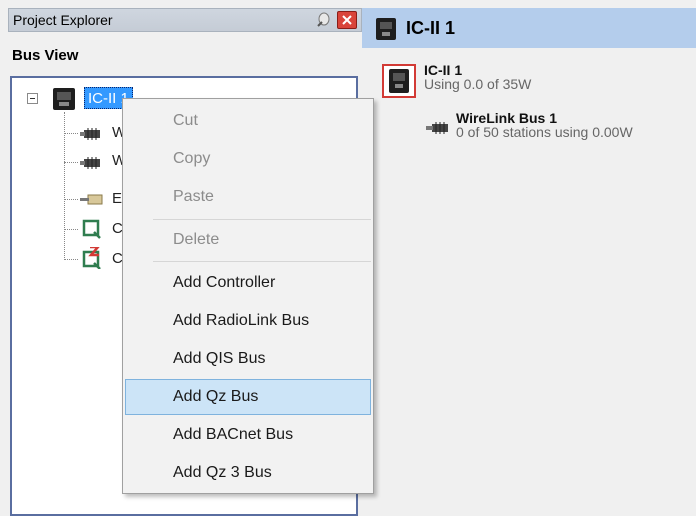 This screenshot has height=516, width=696. What do you see at coordinates (248, 359) in the screenshot?
I see `menu-item-add-qis-bus: Add QIS Bus` at bounding box center [248, 359].